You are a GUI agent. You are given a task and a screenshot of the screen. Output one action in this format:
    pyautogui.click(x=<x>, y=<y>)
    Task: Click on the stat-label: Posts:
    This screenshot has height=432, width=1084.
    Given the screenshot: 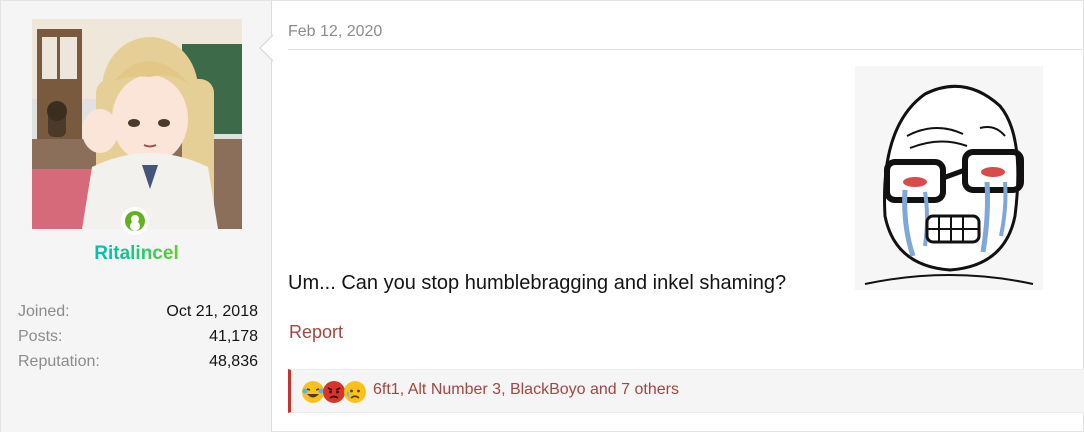 What is the action you would take?
    pyautogui.click(x=40, y=336)
    